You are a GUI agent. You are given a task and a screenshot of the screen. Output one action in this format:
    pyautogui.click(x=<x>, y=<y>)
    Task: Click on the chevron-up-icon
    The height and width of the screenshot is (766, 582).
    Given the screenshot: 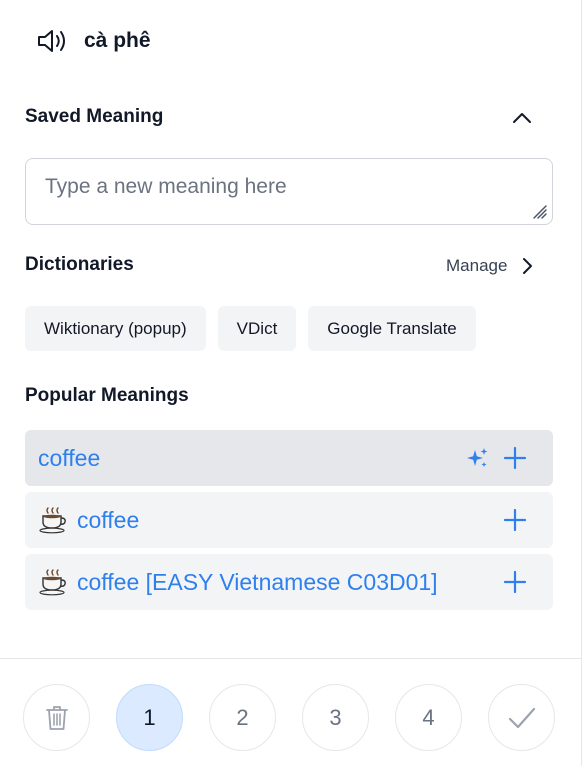 What is the action you would take?
    pyautogui.click(x=522, y=118)
    